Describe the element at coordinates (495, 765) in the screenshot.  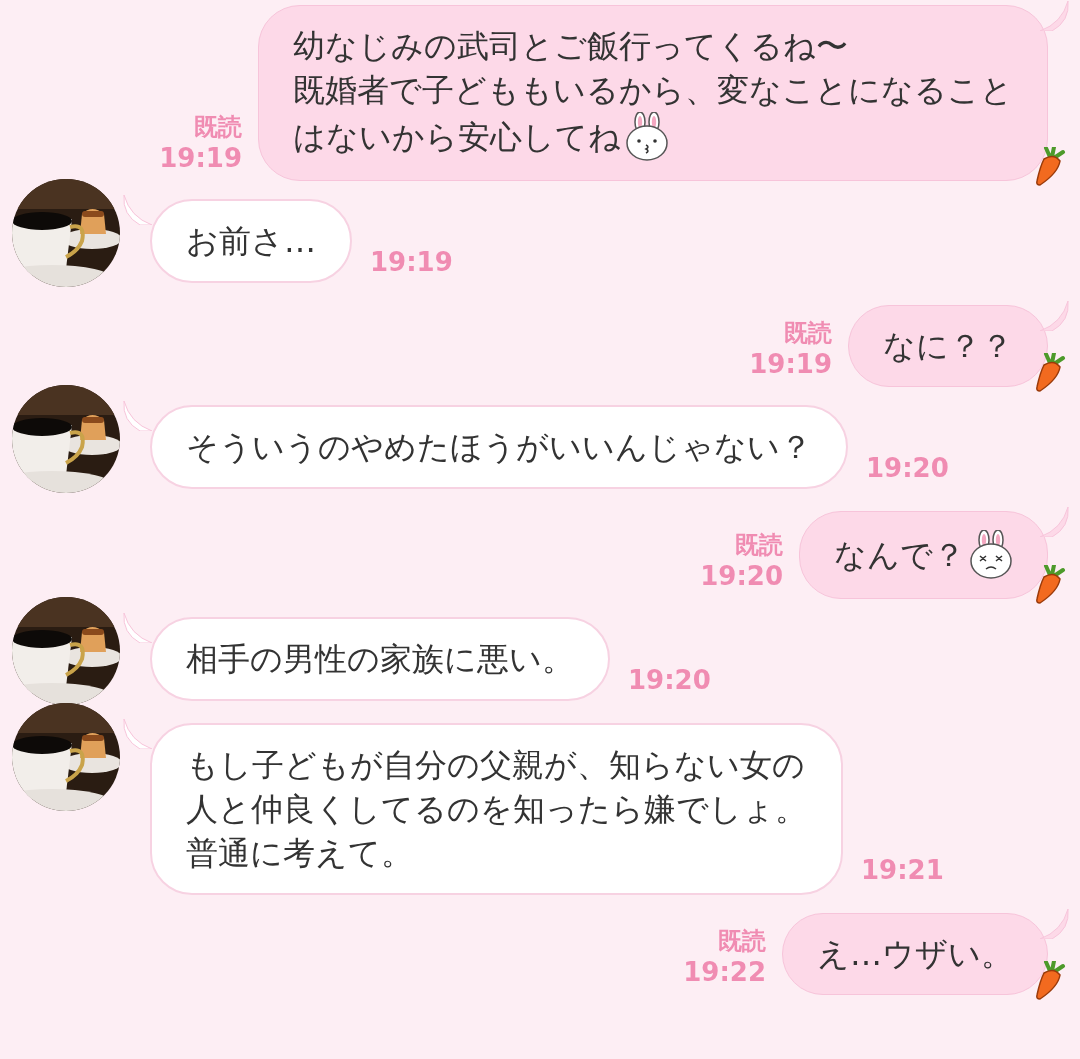
I see `message-text: もし子どもが自分の父親が、知らない女の` at that location.